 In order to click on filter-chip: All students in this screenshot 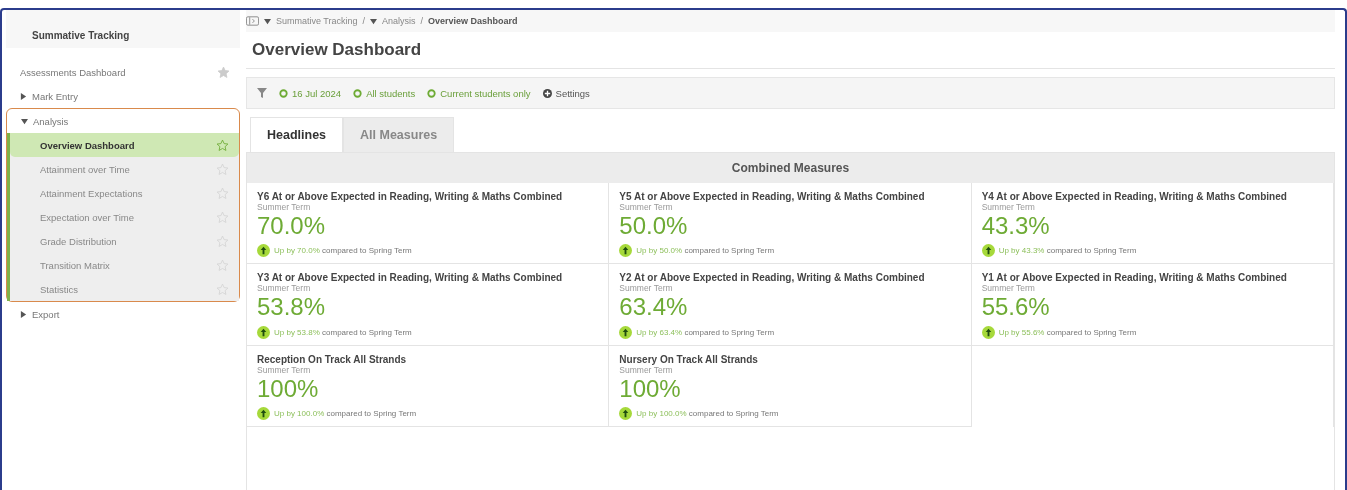, I will do `click(384, 93)`.